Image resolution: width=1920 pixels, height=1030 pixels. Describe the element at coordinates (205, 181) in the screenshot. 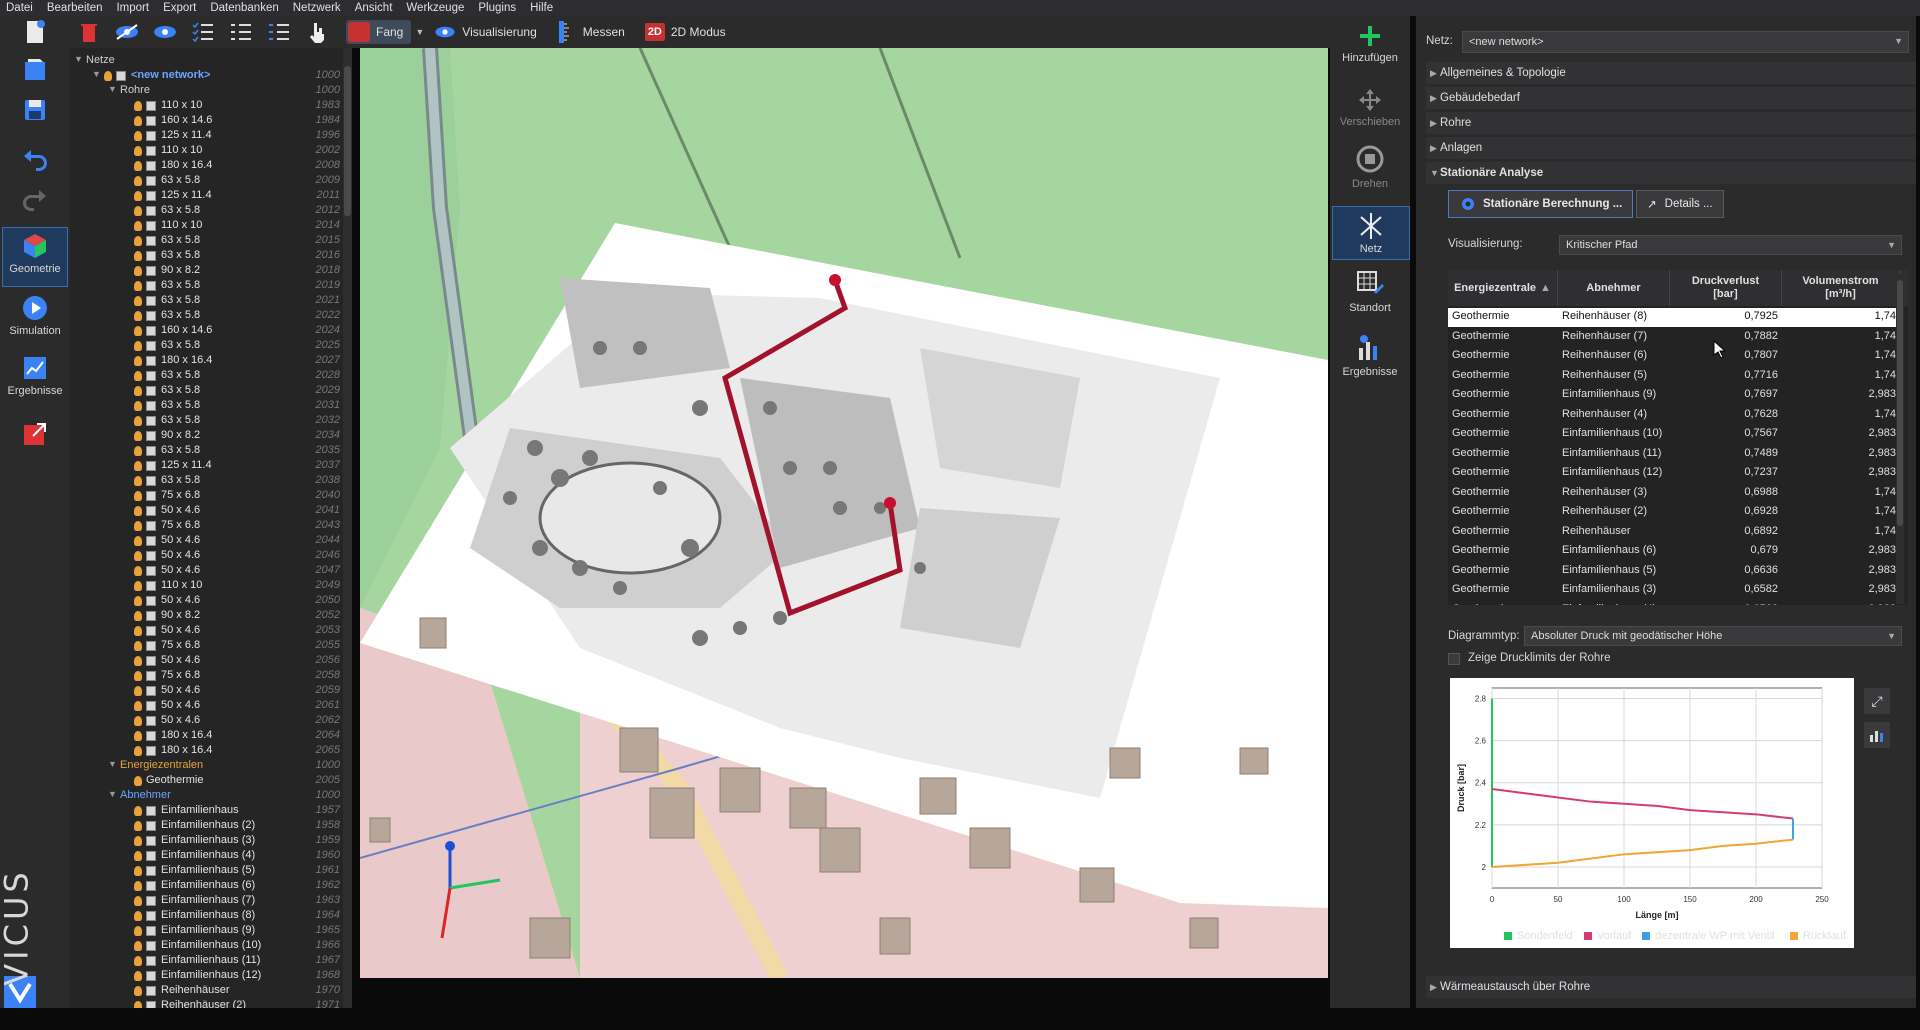

I see `tree-item-pipe: 63 x 5.8 2009` at that location.